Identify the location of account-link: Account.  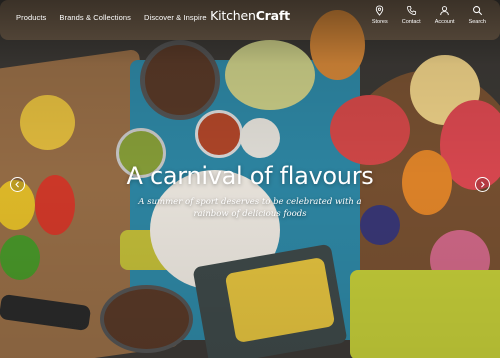
(445, 15).